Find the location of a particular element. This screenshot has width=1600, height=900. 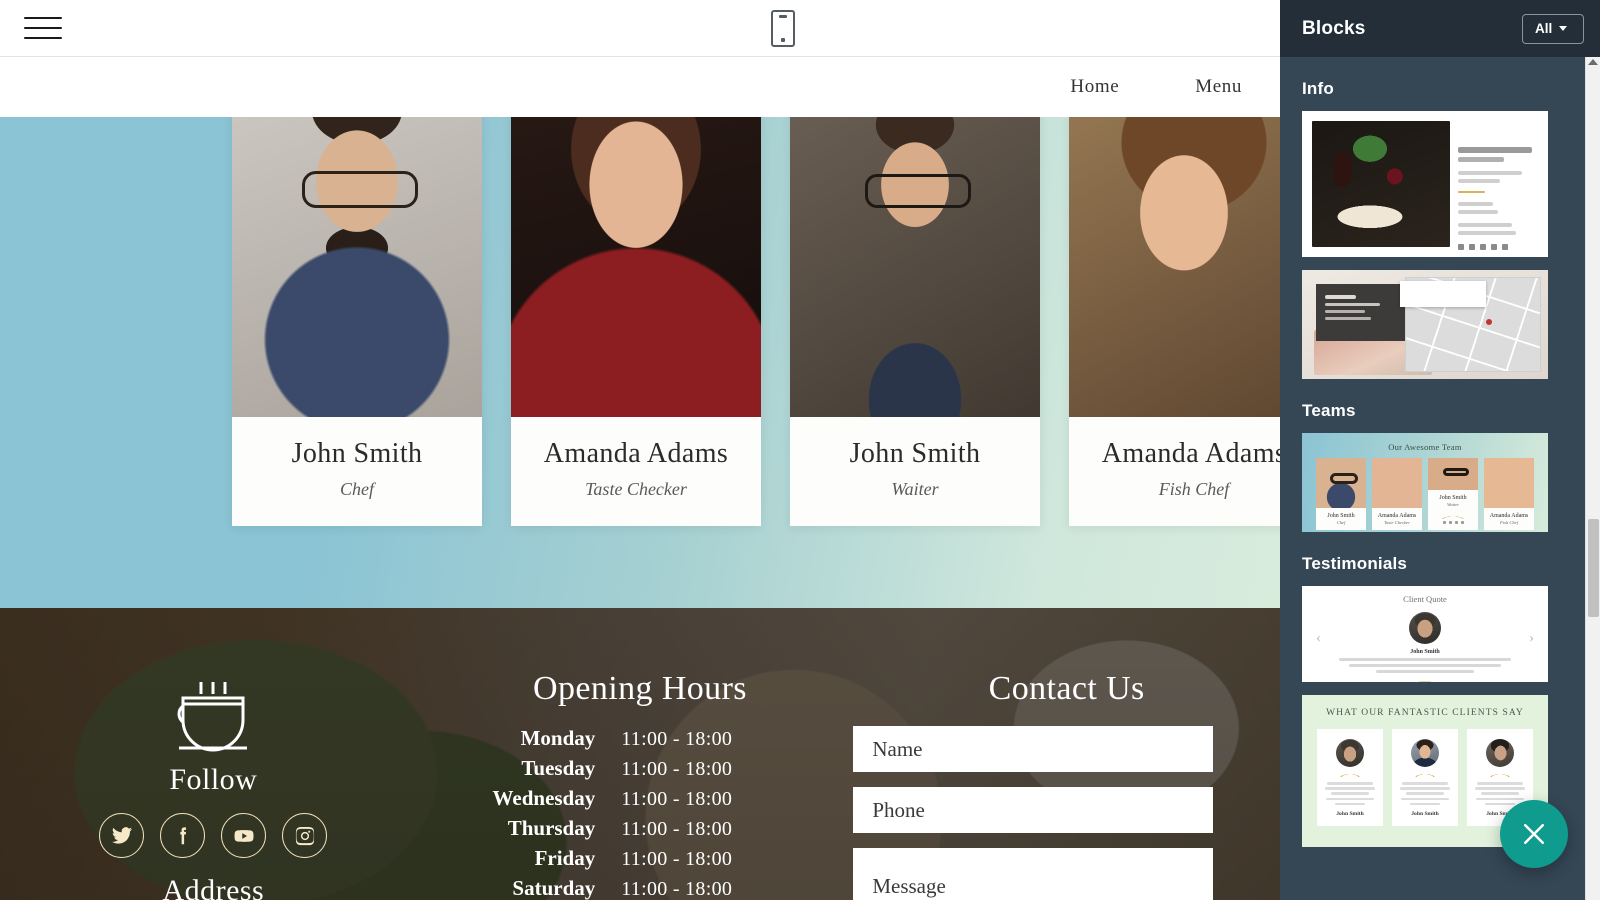

site-navbar: Home Menu is located at coordinates (640, 87).